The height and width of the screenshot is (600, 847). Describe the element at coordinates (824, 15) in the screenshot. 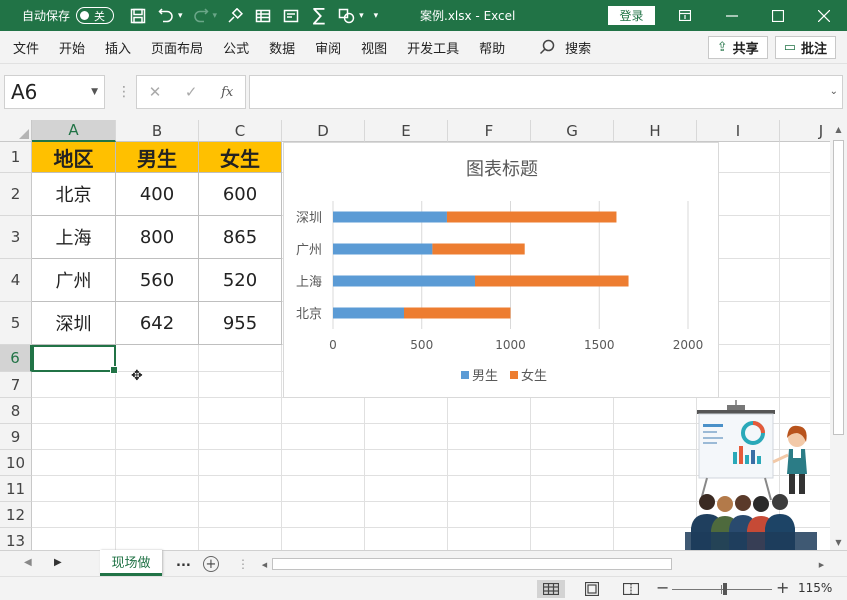

I see `close-icon` at that location.